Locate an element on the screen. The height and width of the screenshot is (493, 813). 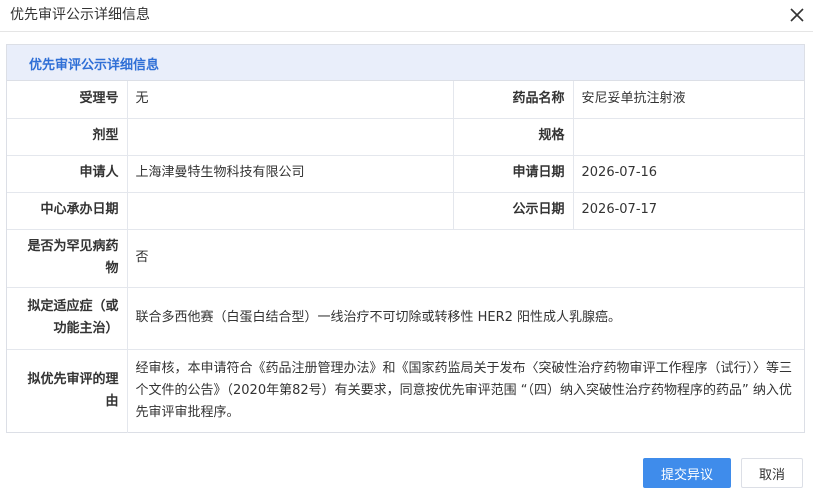
public-date-value: 2026-07-17 is located at coordinates (688, 210).